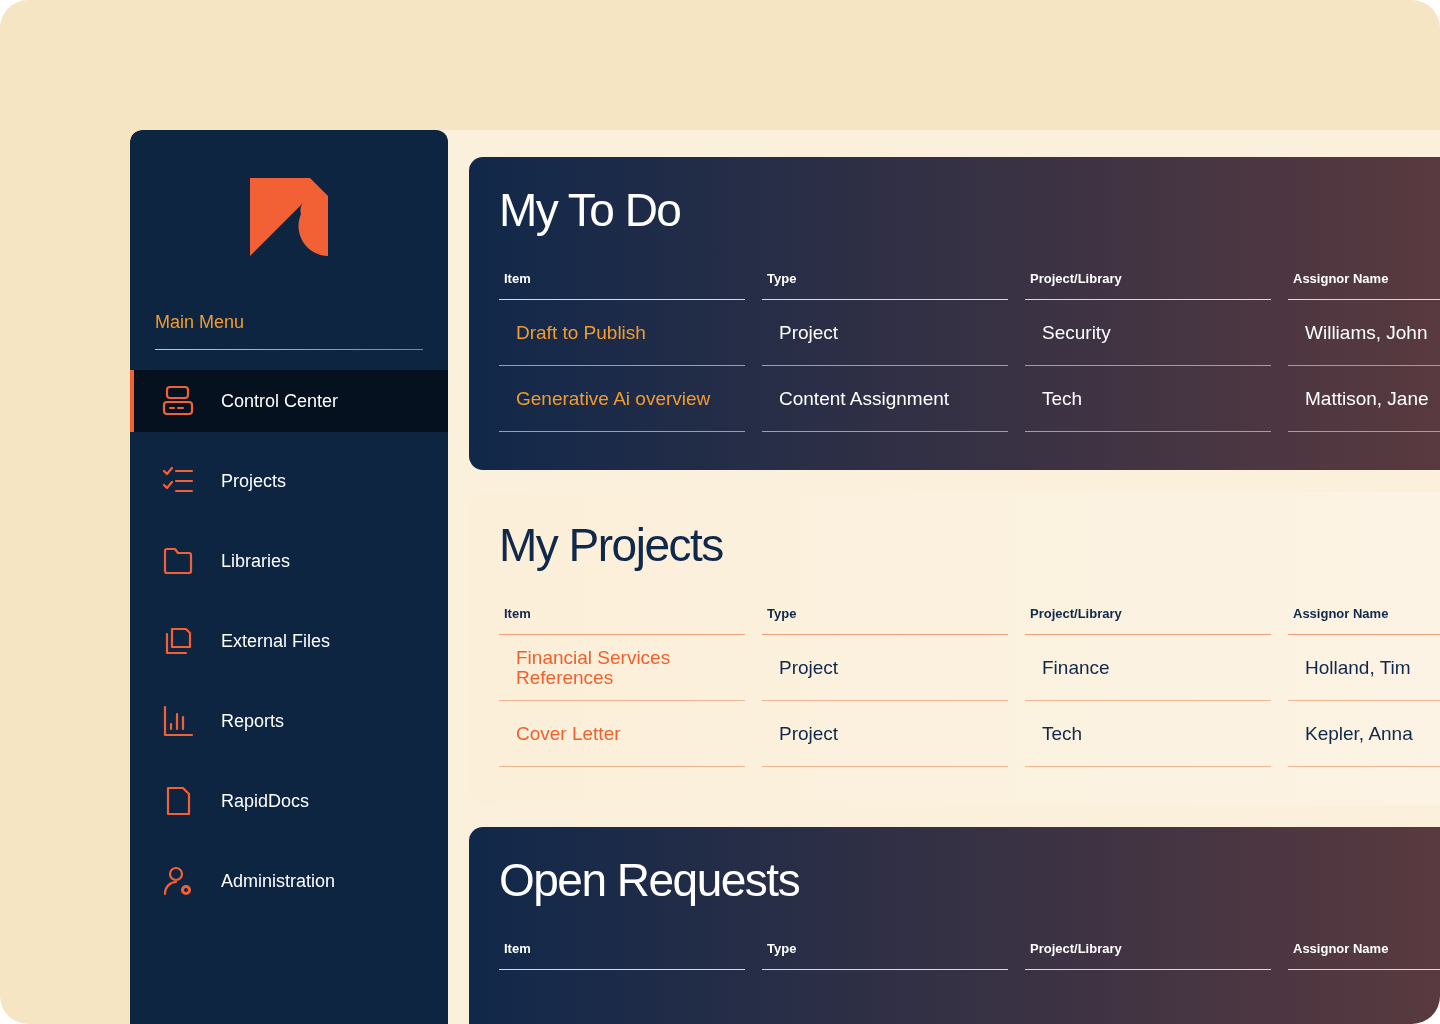 The width and height of the screenshot is (1440, 1024). Describe the element at coordinates (178, 401) in the screenshot. I see `server-icon` at that location.